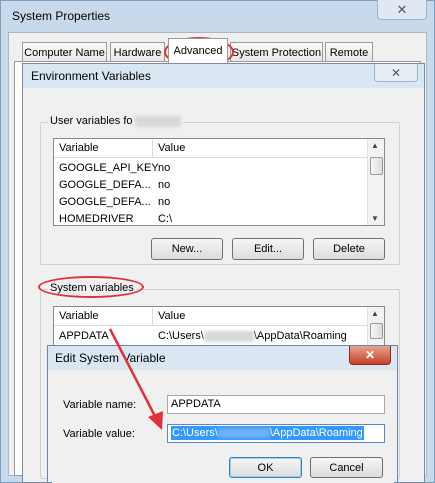  Describe the element at coordinates (115, 121) in the screenshot. I see `user-variables-label: User variables fo` at that location.